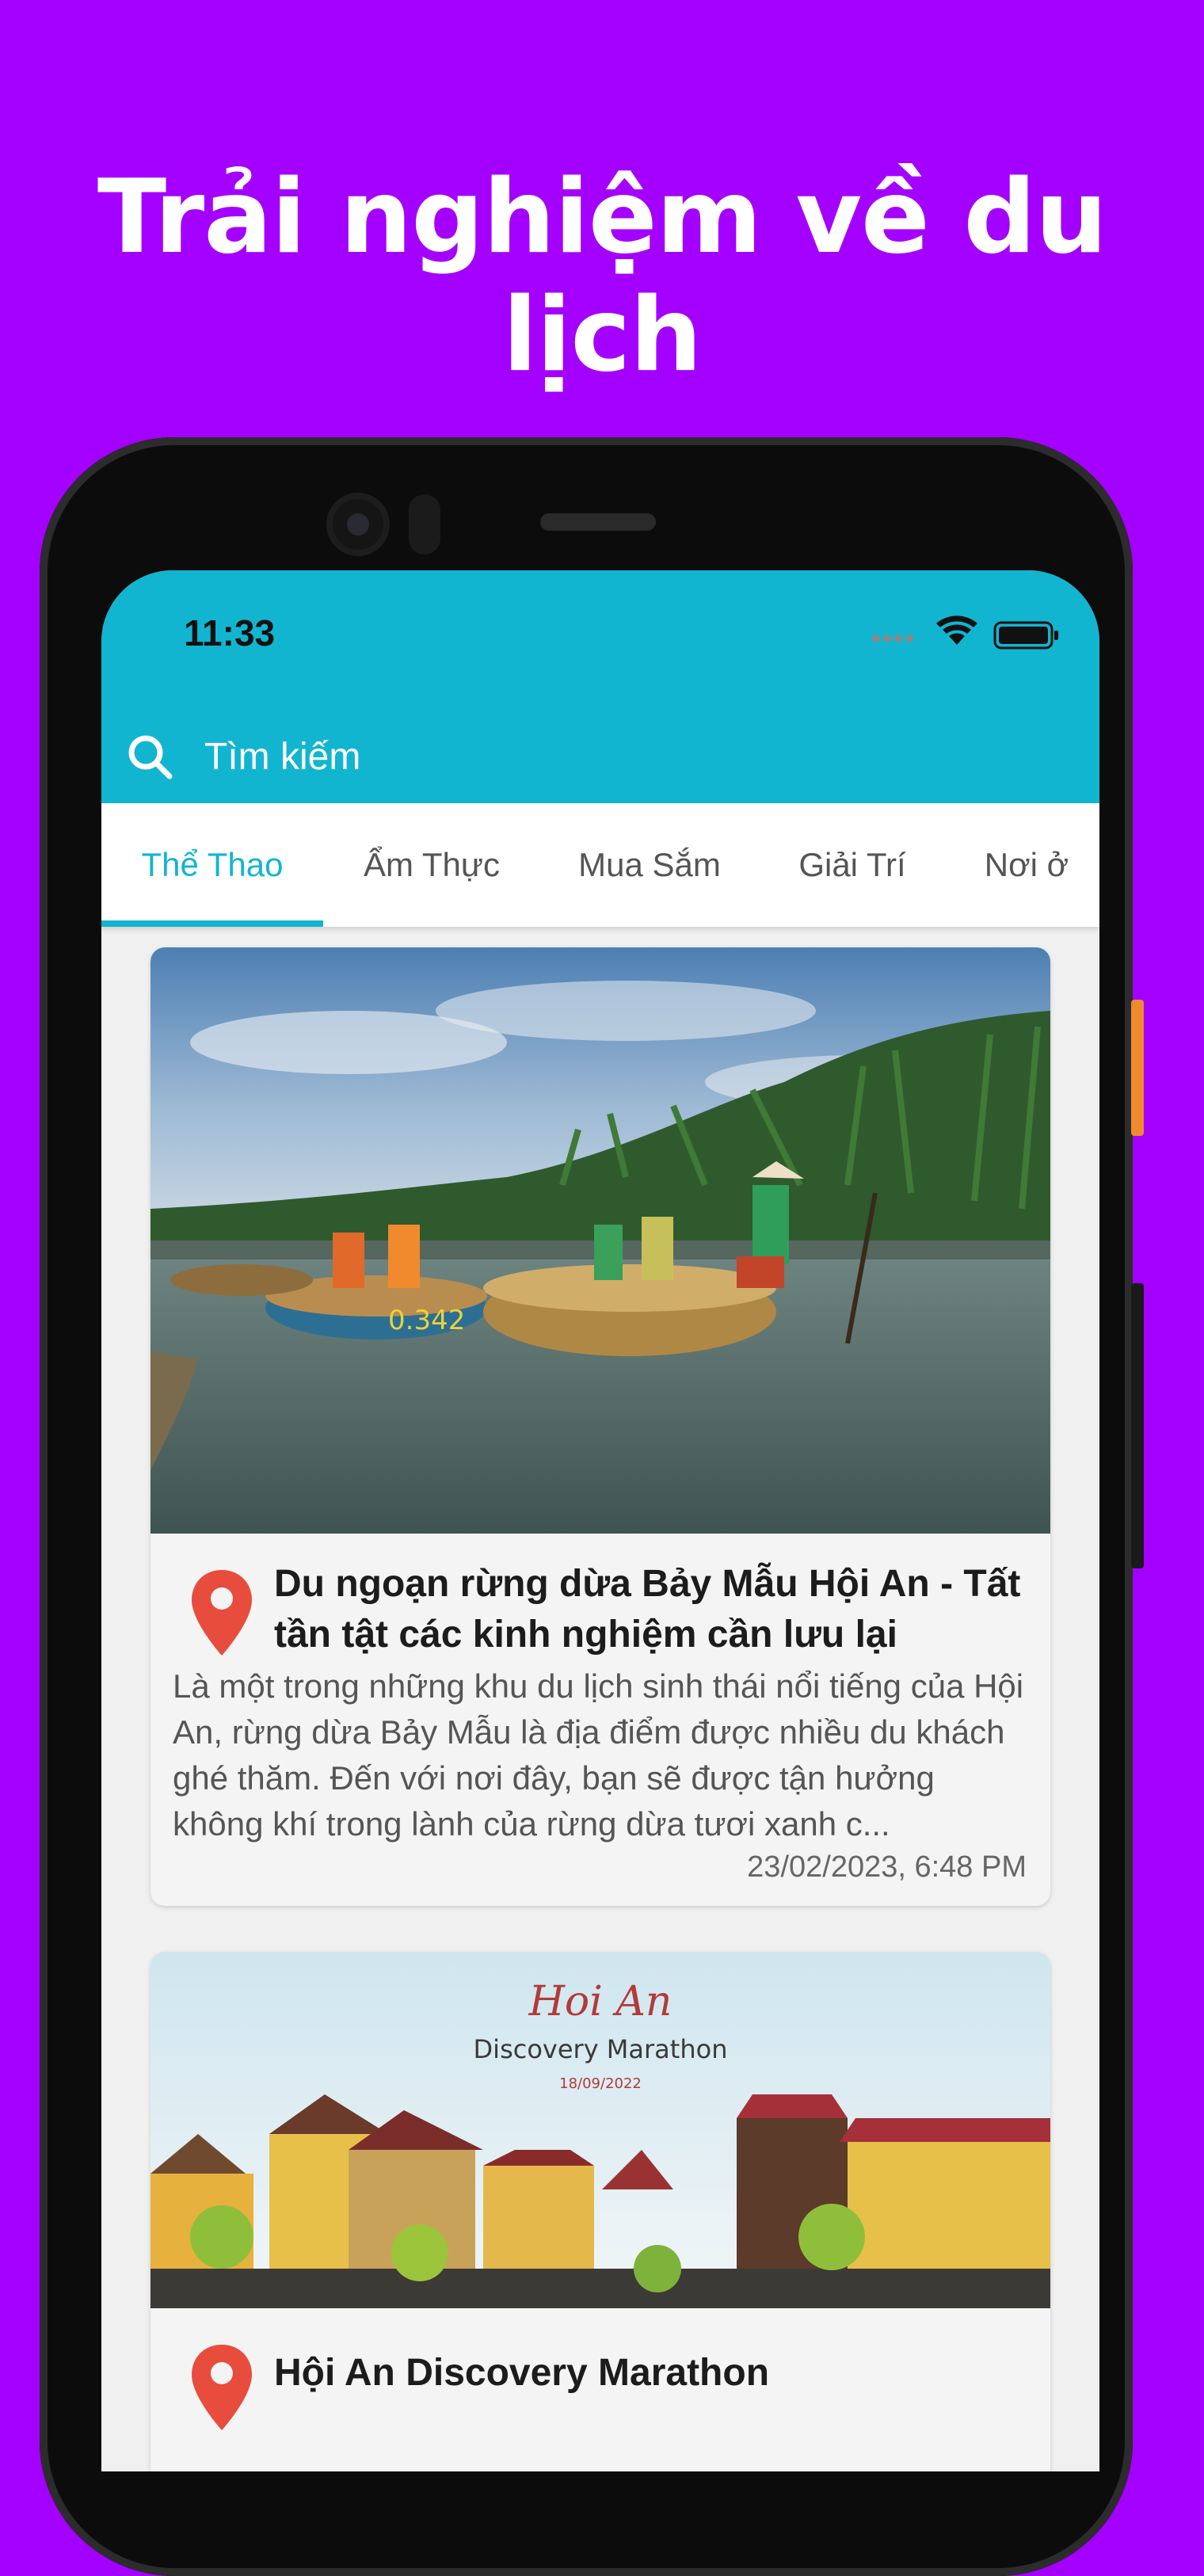 Image resolution: width=1204 pixels, height=2576 pixels. Describe the element at coordinates (887, 1867) in the screenshot. I see `article-date: 23/02/2023, 6:48 PM` at that location.